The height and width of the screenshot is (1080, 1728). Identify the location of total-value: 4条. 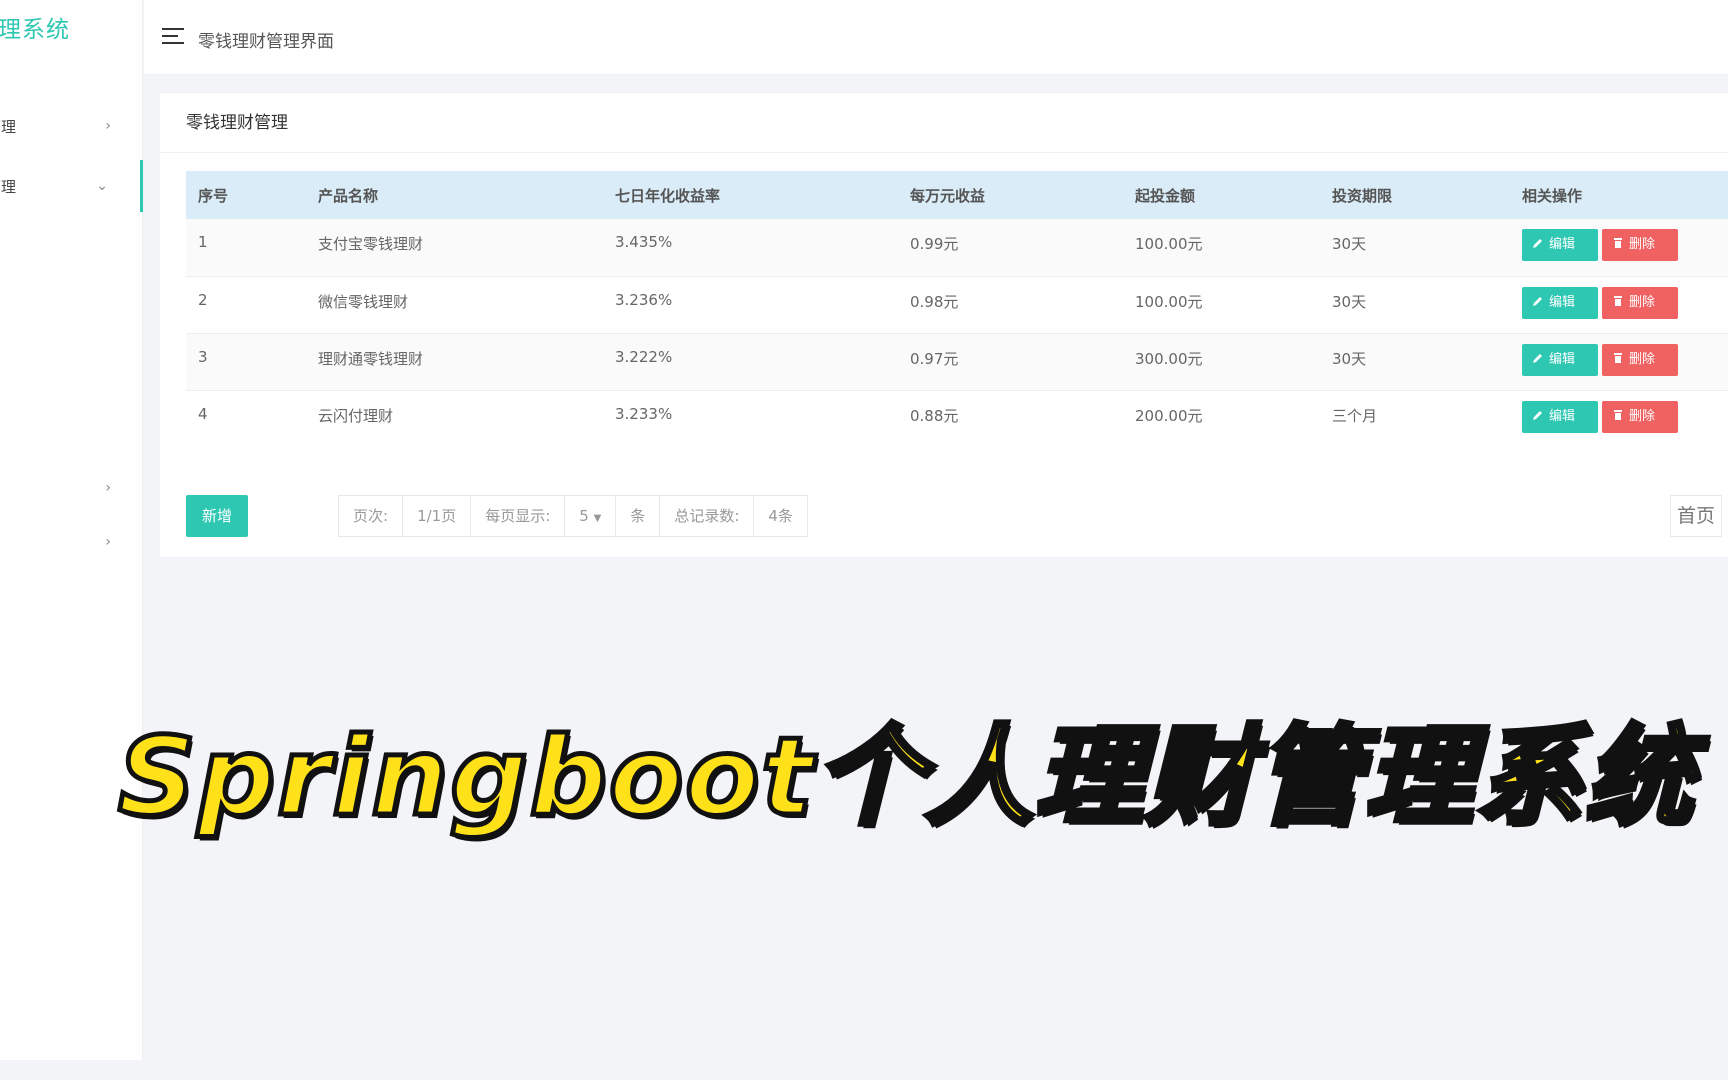
(780, 516).